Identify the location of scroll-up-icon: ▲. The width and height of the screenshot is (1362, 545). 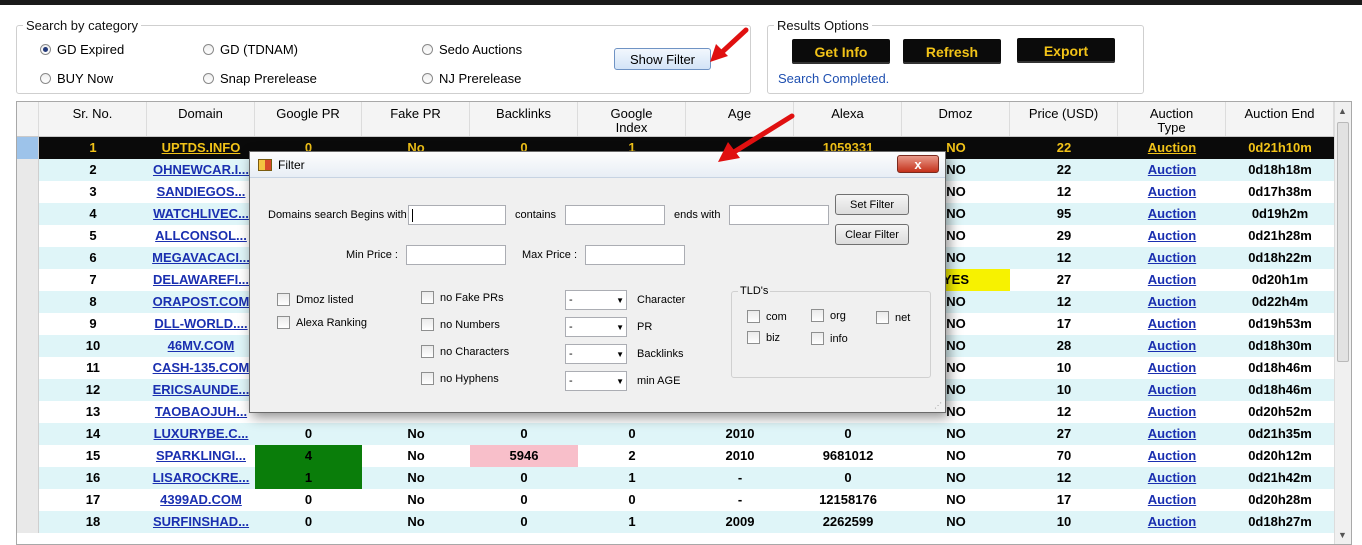
(1342, 111).